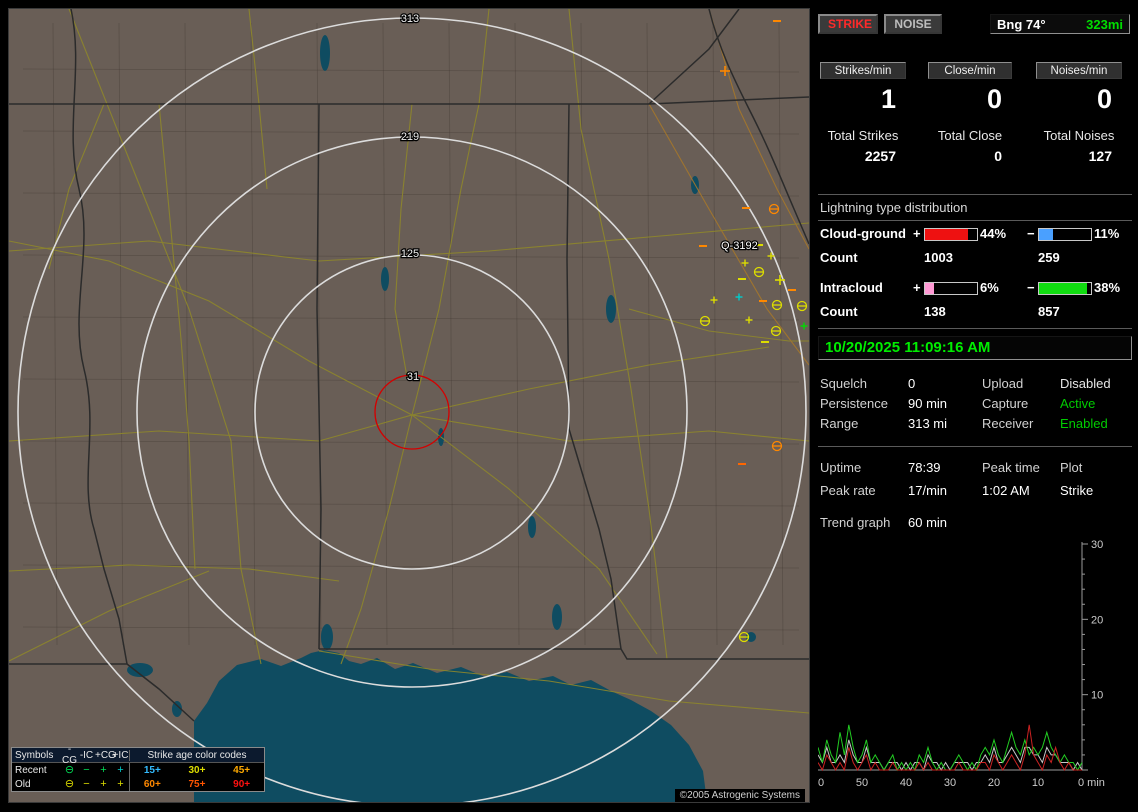  Describe the element at coordinates (739, 246) in the screenshot. I see `storm-cell-label: Q-3192` at that location.